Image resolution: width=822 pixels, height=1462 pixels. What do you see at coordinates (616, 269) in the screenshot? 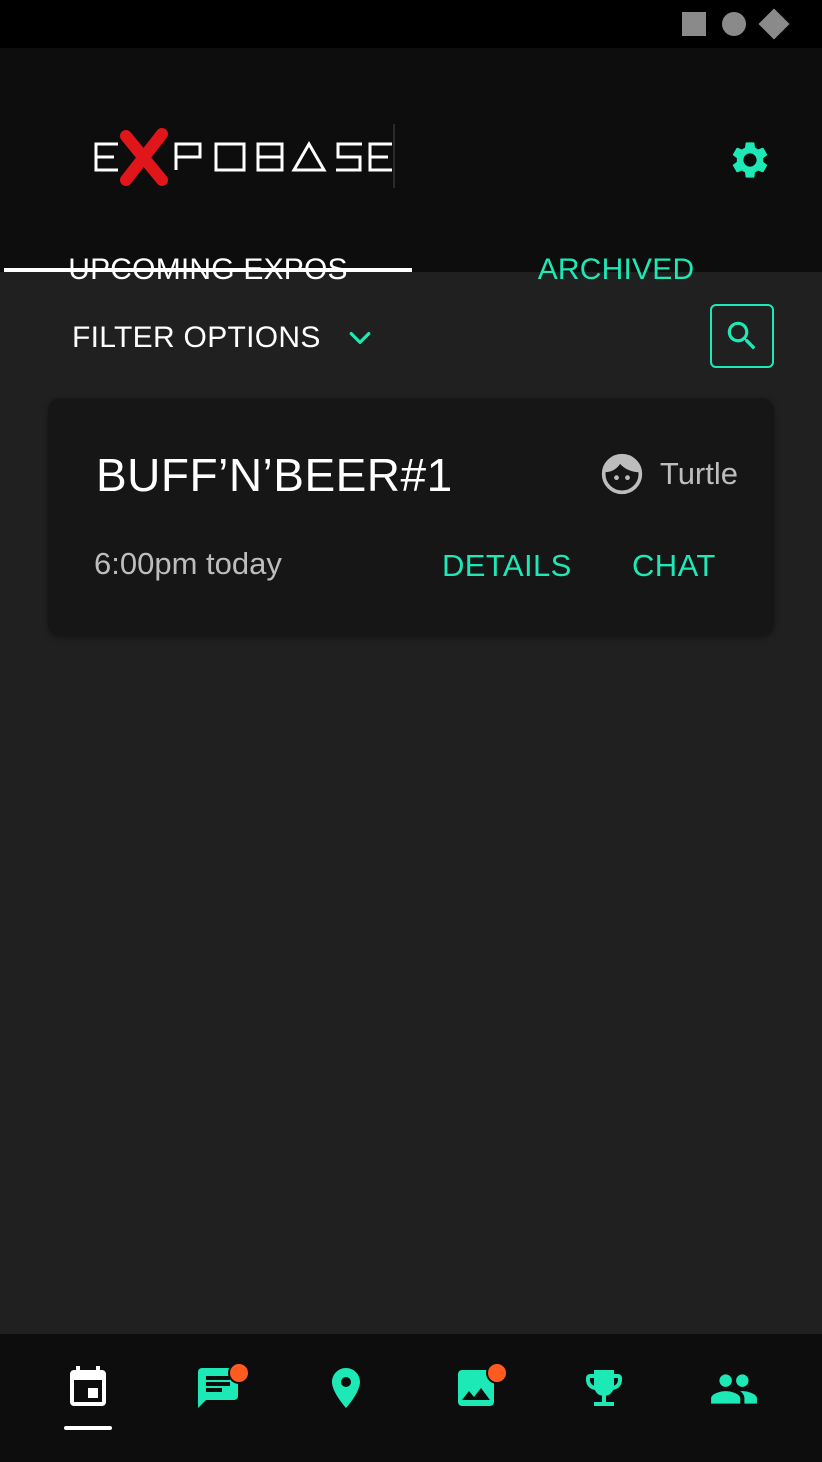
I see `tab-archived-label: ARCHIVED` at bounding box center [616, 269].